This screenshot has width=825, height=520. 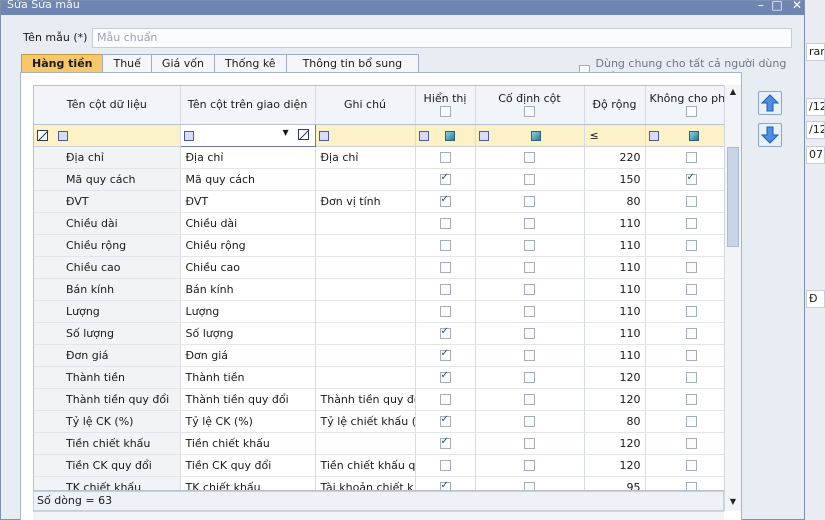 I want to click on table-row: Mã quy cáchMã quy cách 150, so click(x=381, y=179).